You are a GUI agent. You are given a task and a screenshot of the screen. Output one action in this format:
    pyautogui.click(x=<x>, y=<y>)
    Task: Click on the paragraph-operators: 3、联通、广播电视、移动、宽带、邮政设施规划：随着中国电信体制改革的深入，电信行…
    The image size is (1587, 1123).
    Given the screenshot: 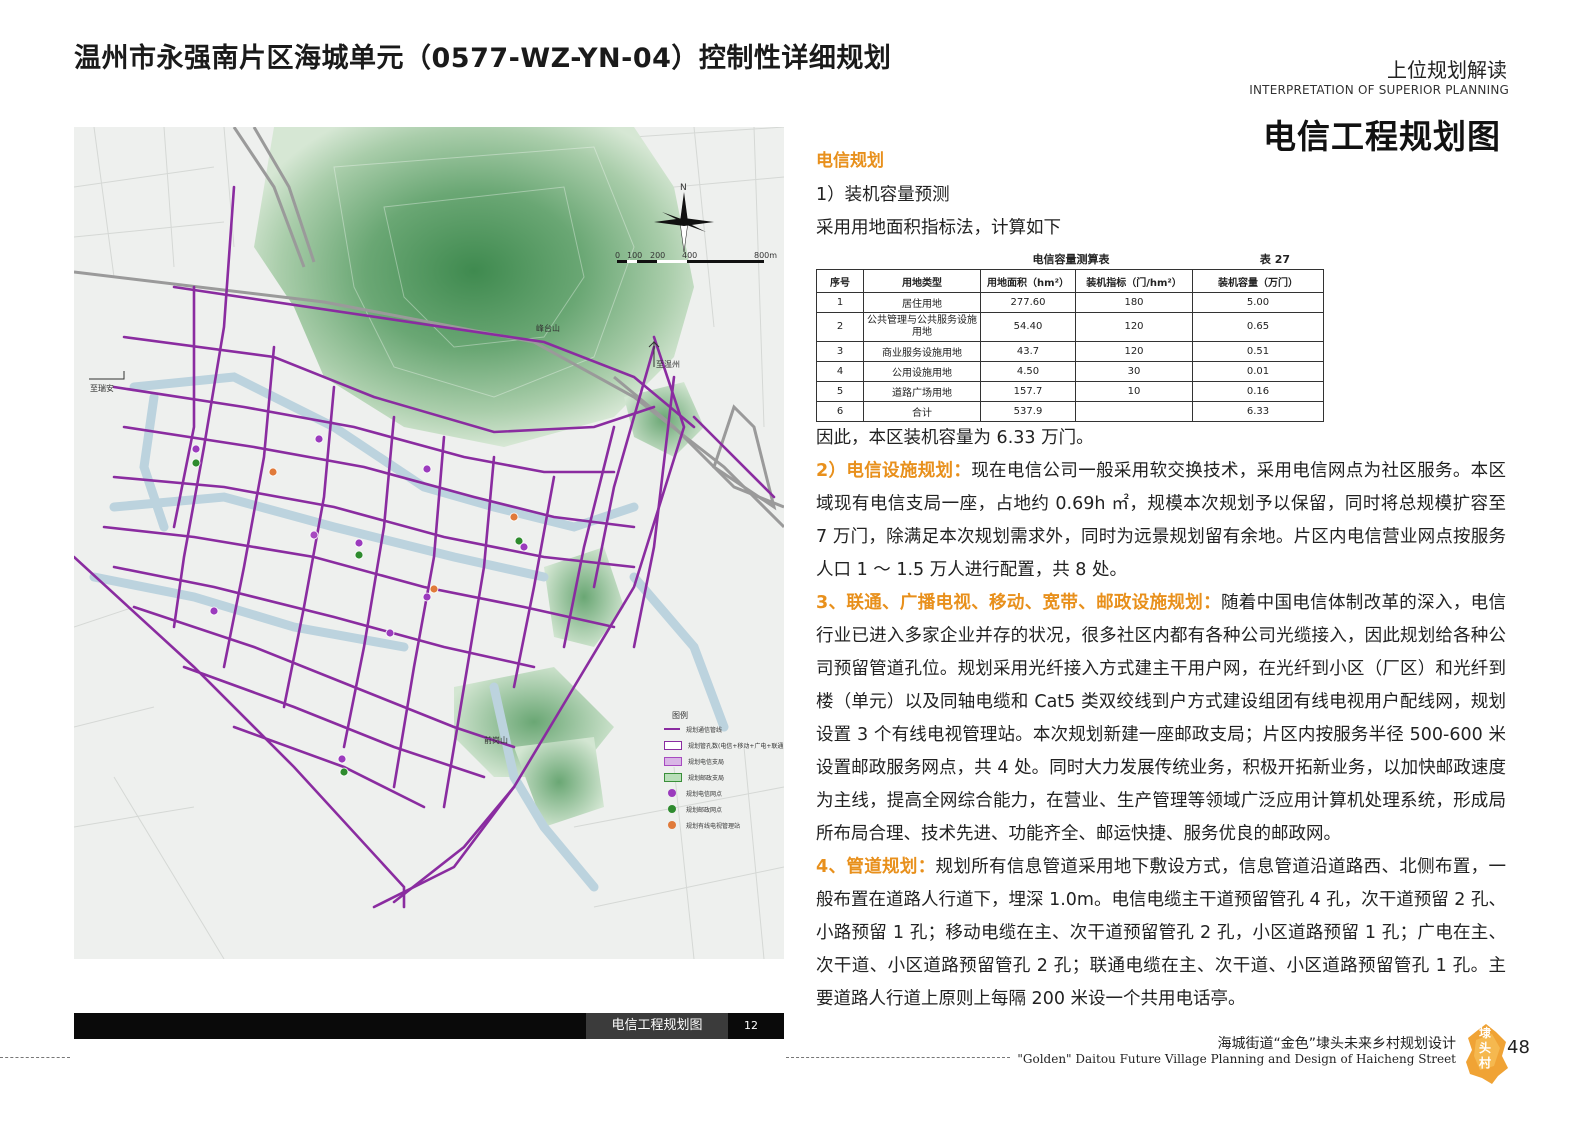 What is the action you would take?
    pyautogui.click(x=1161, y=719)
    